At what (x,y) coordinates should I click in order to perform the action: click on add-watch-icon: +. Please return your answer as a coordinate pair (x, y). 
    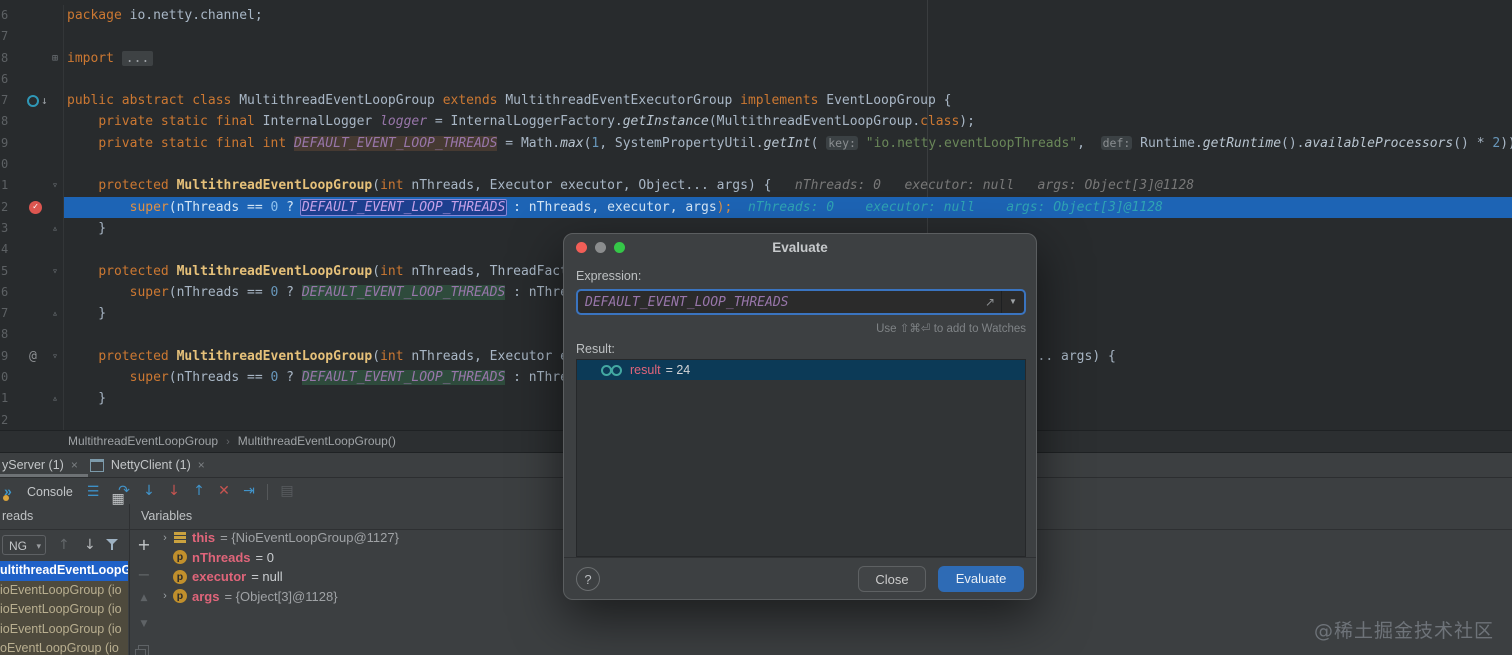
    Looking at the image, I should click on (144, 544).